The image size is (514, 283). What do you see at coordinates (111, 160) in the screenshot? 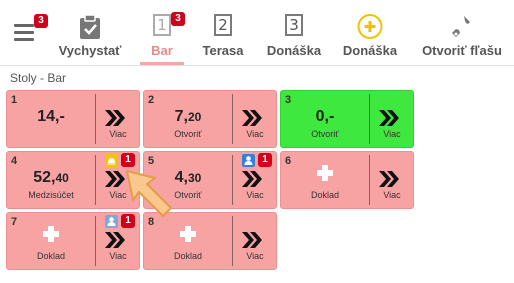
I see `bell-icon` at bounding box center [111, 160].